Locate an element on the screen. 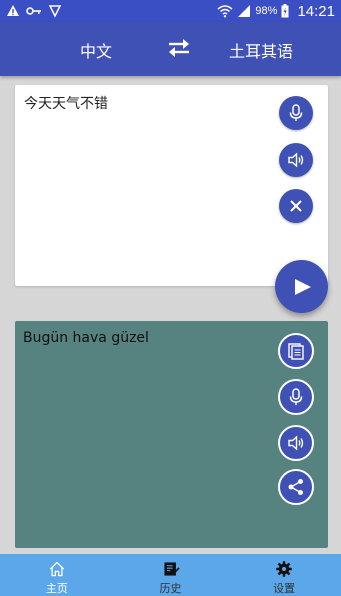 The width and height of the screenshot is (341, 596). status-bar-right: 98% 14:21 is located at coordinates (276, 11).